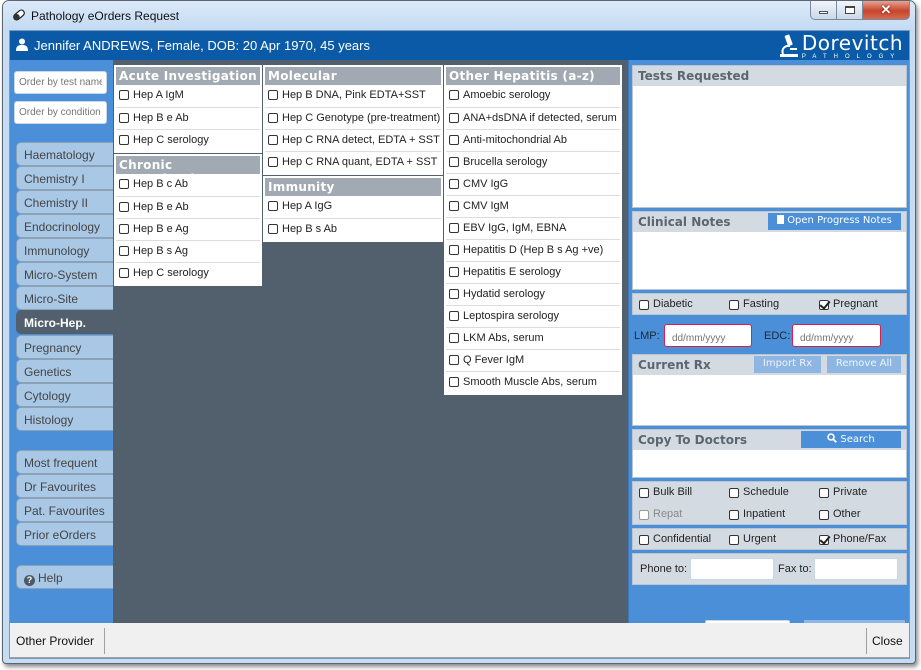 This screenshot has width=921, height=670. What do you see at coordinates (64, 322) in the screenshot?
I see `tab-micro-hep: Micro-Hep.` at bounding box center [64, 322].